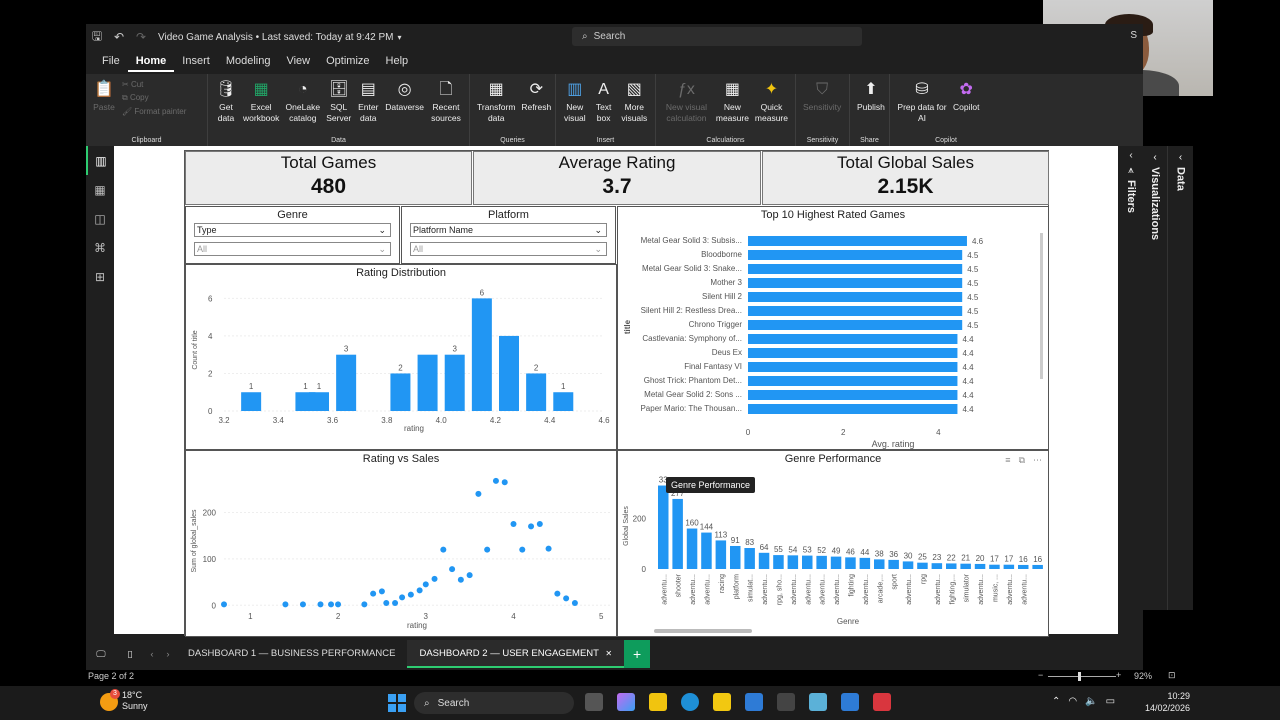 The image size is (1280, 720). I want to click on publish-button: ⬆ Publish, so click(871, 112).